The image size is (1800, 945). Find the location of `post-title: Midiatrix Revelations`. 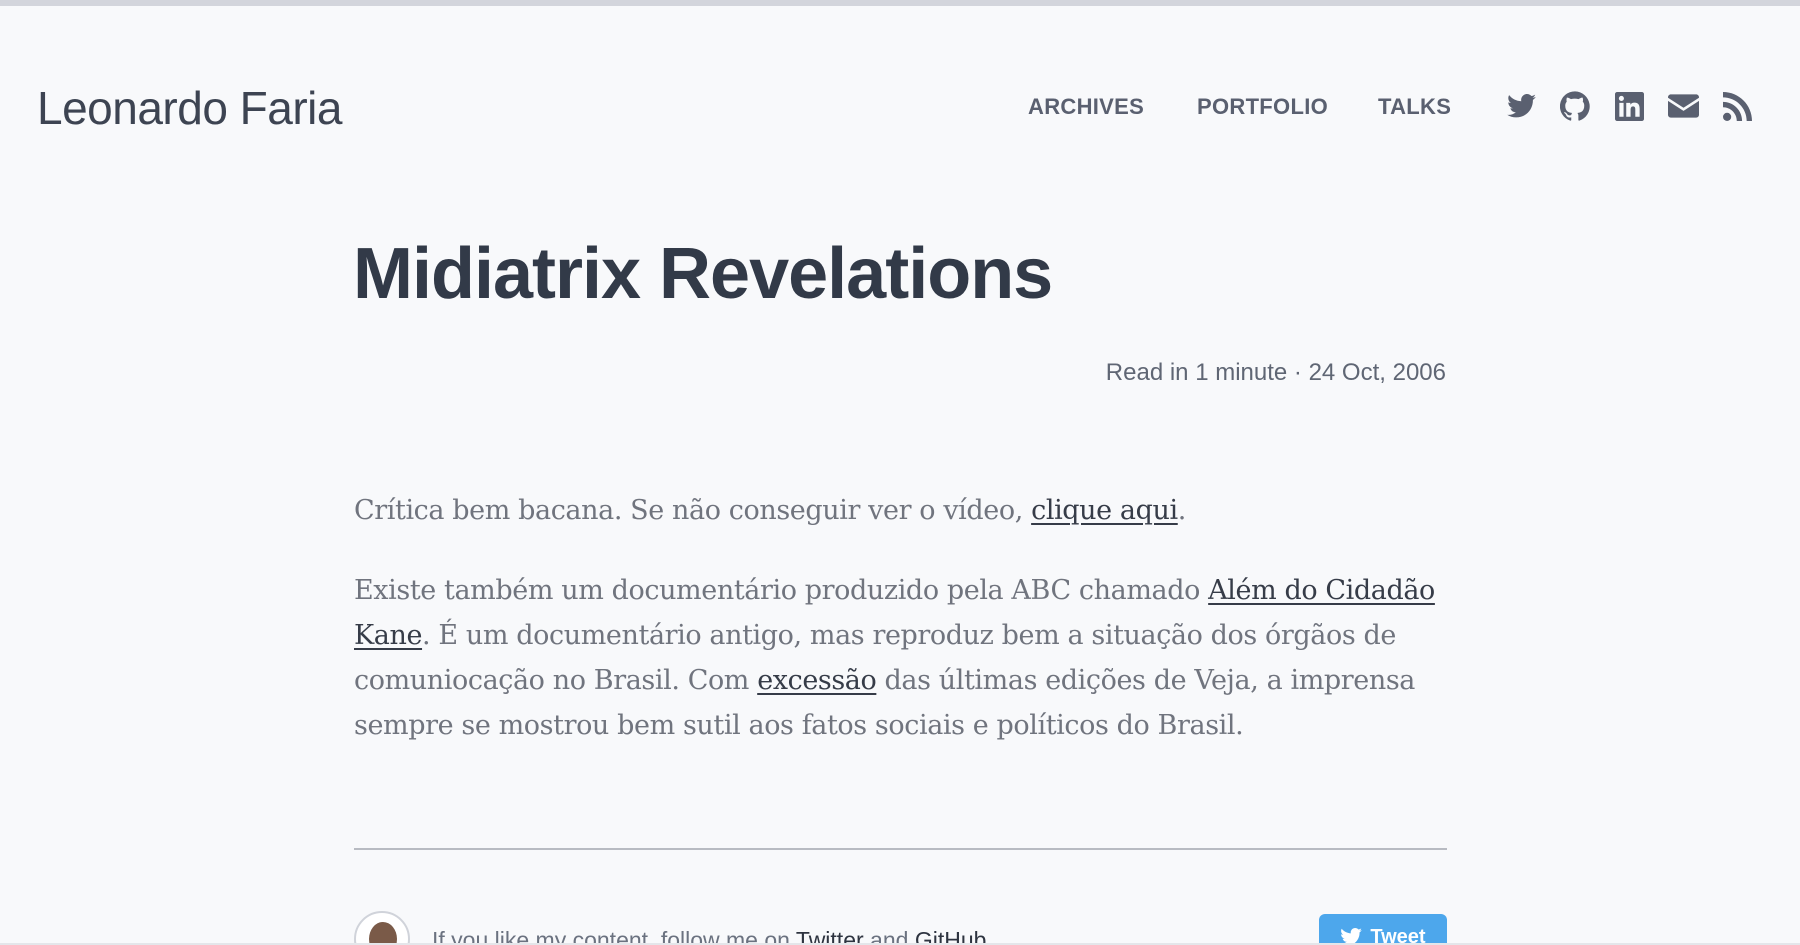

post-title: Midiatrix Revelations is located at coordinates (703, 274).